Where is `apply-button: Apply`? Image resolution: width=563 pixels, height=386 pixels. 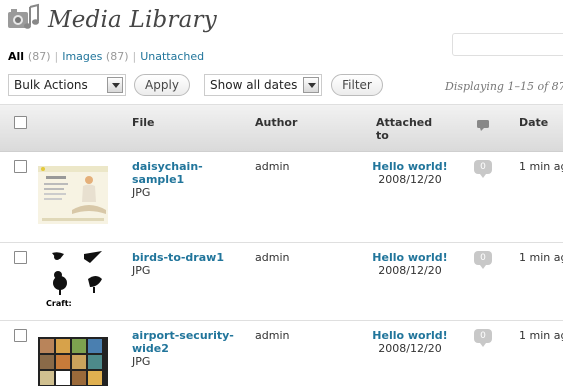 apply-button: Apply is located at coordinates (162, 85).